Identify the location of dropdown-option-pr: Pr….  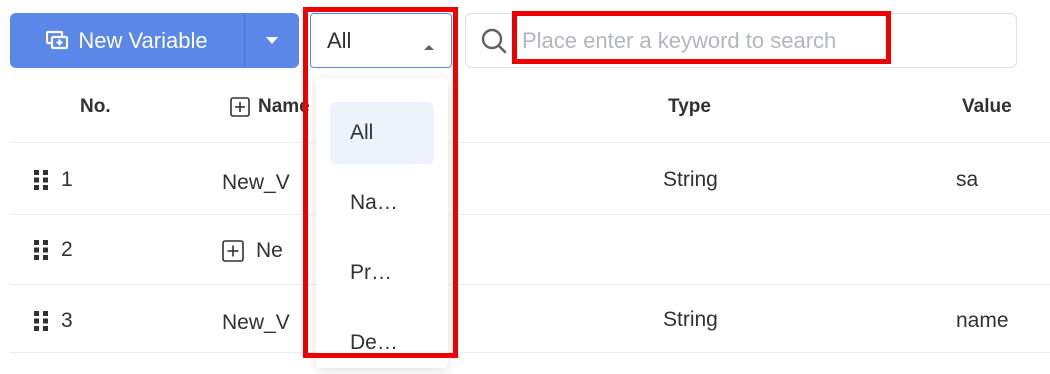
(382, 273).